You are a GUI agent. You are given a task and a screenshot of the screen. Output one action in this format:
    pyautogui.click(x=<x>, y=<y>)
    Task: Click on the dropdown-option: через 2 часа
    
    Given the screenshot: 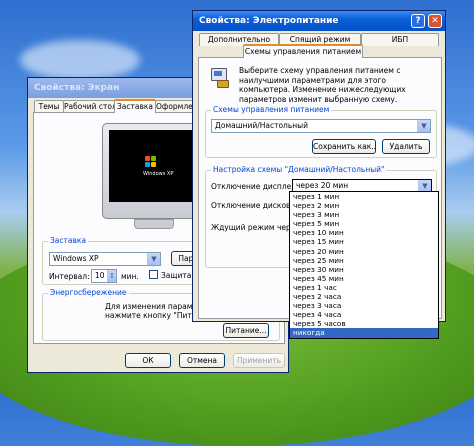 What is the action you would take?
    pyautogui.click(x=364, y=296)
    